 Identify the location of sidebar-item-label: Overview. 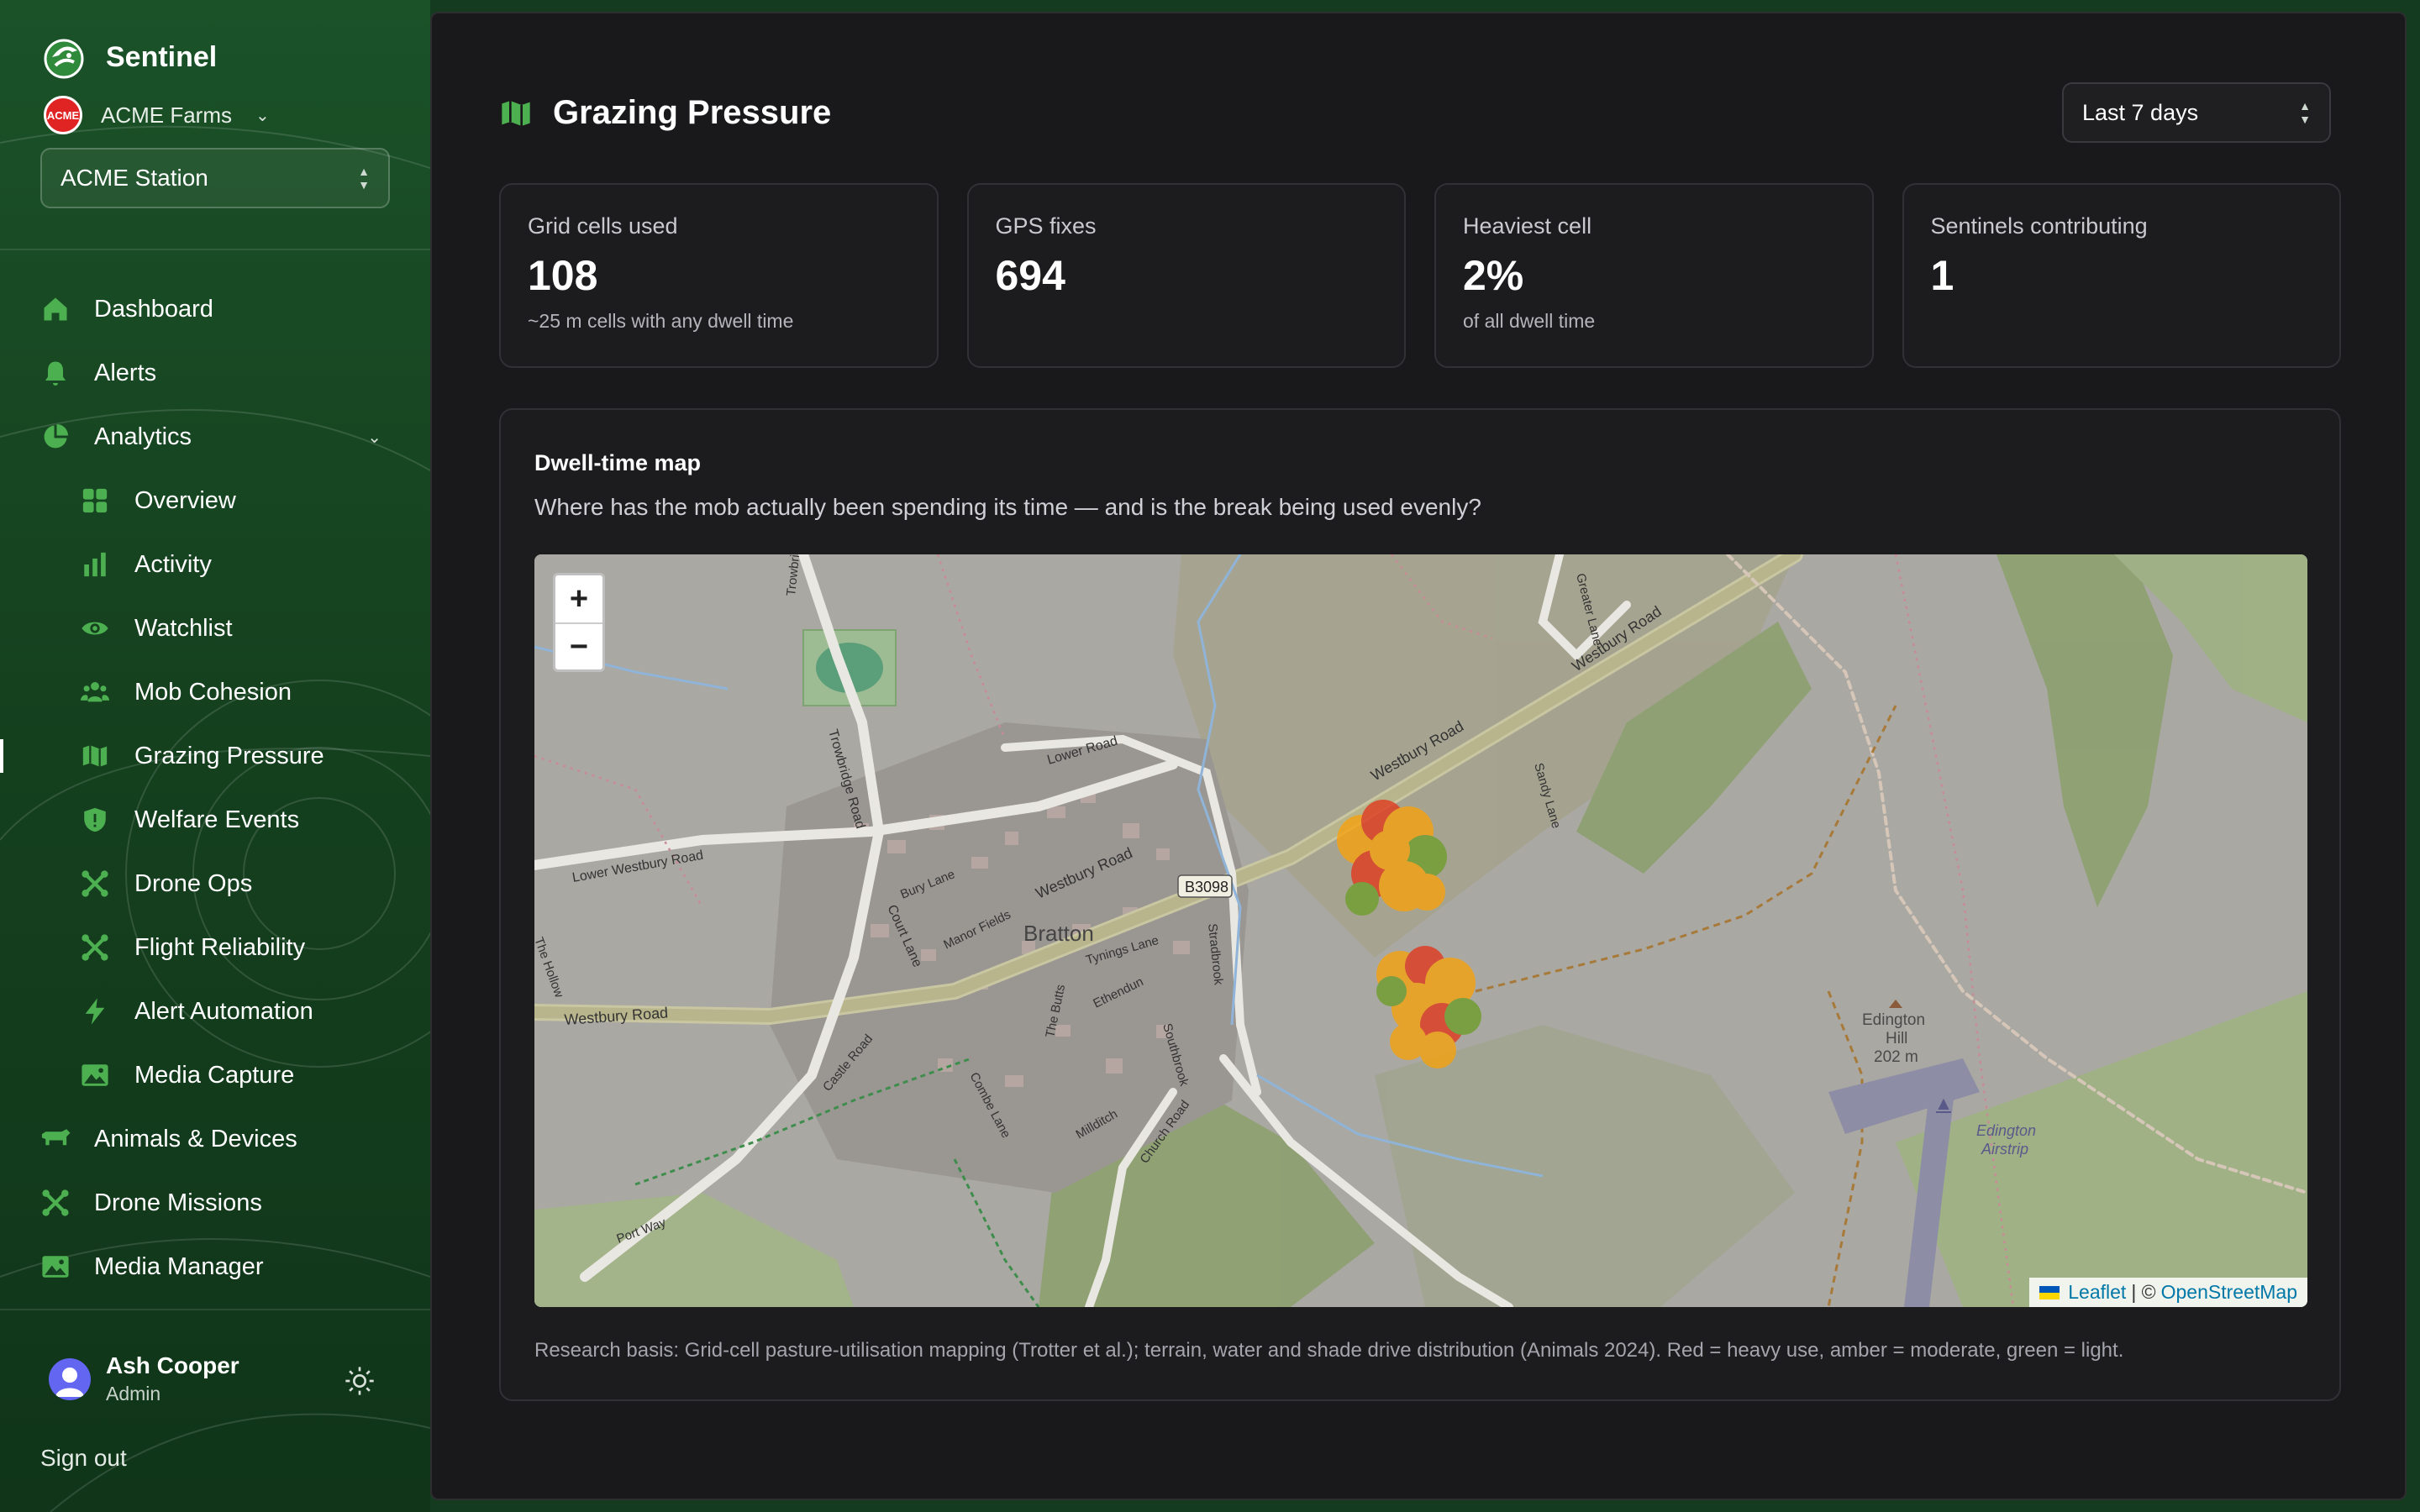
(185, 500).